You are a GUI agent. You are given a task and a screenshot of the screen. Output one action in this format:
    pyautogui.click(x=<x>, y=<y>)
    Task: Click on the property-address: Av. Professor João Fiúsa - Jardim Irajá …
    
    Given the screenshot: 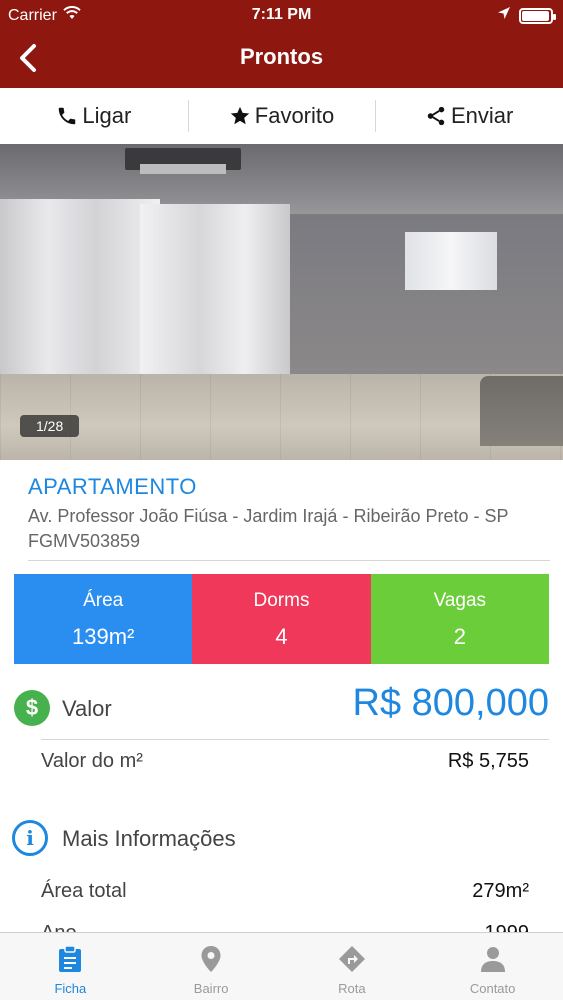 What is the action you would take?
    pyautogui.click(x=268, y=516)
    